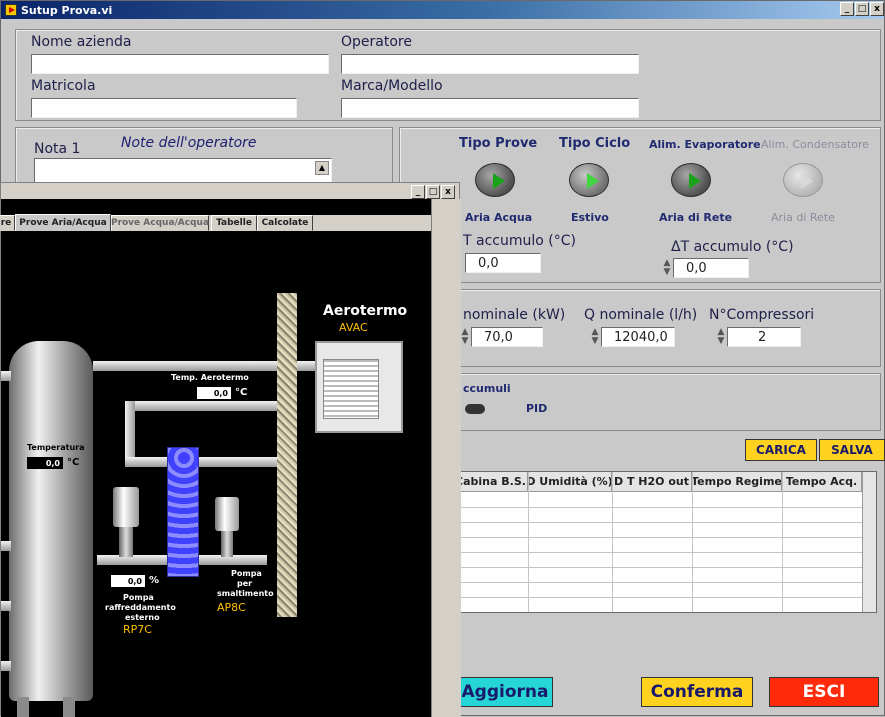  Describe the element at coordinates (519, 241) in the screenshot. I see `t-accum-label: T accumulo (°C)` at that location.